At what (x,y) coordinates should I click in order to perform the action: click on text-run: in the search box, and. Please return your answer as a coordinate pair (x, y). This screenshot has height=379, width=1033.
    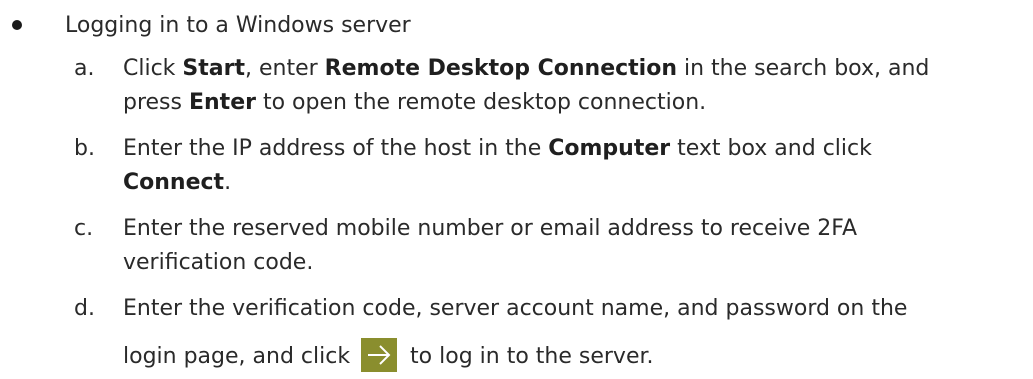
    Looking at the image, I should click on (803, 68).